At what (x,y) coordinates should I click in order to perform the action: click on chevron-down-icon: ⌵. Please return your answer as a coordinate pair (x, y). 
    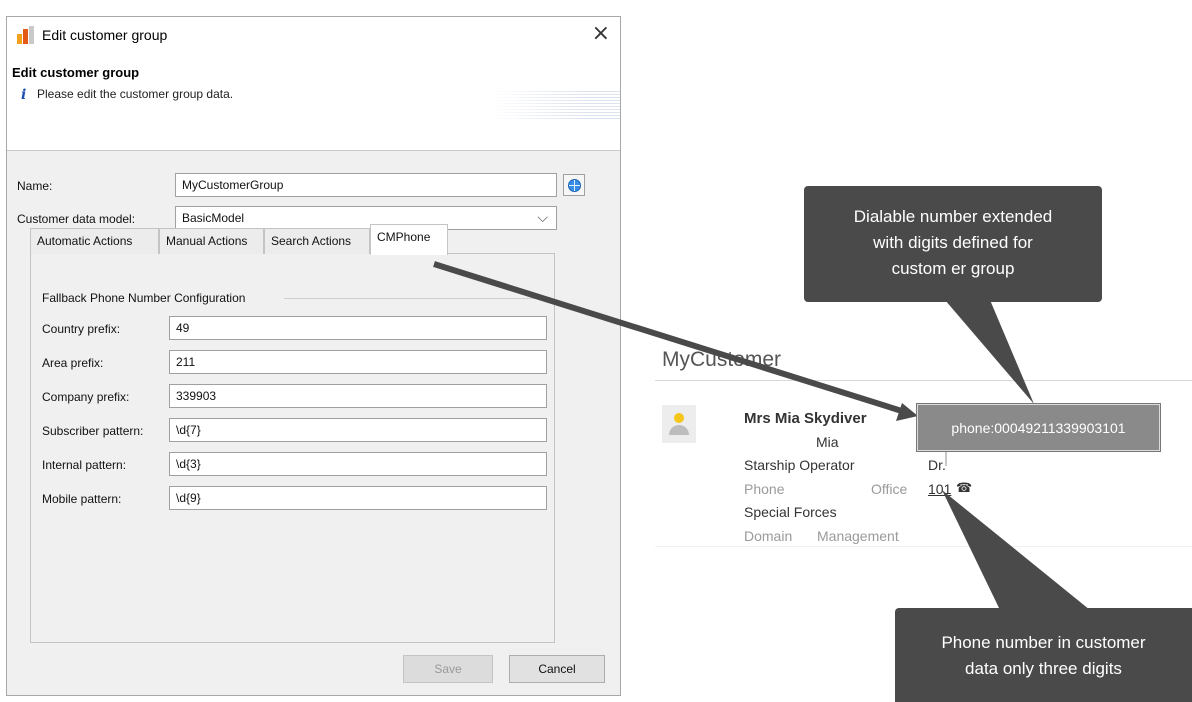
    Looking at the image, I should click on (542, 217).